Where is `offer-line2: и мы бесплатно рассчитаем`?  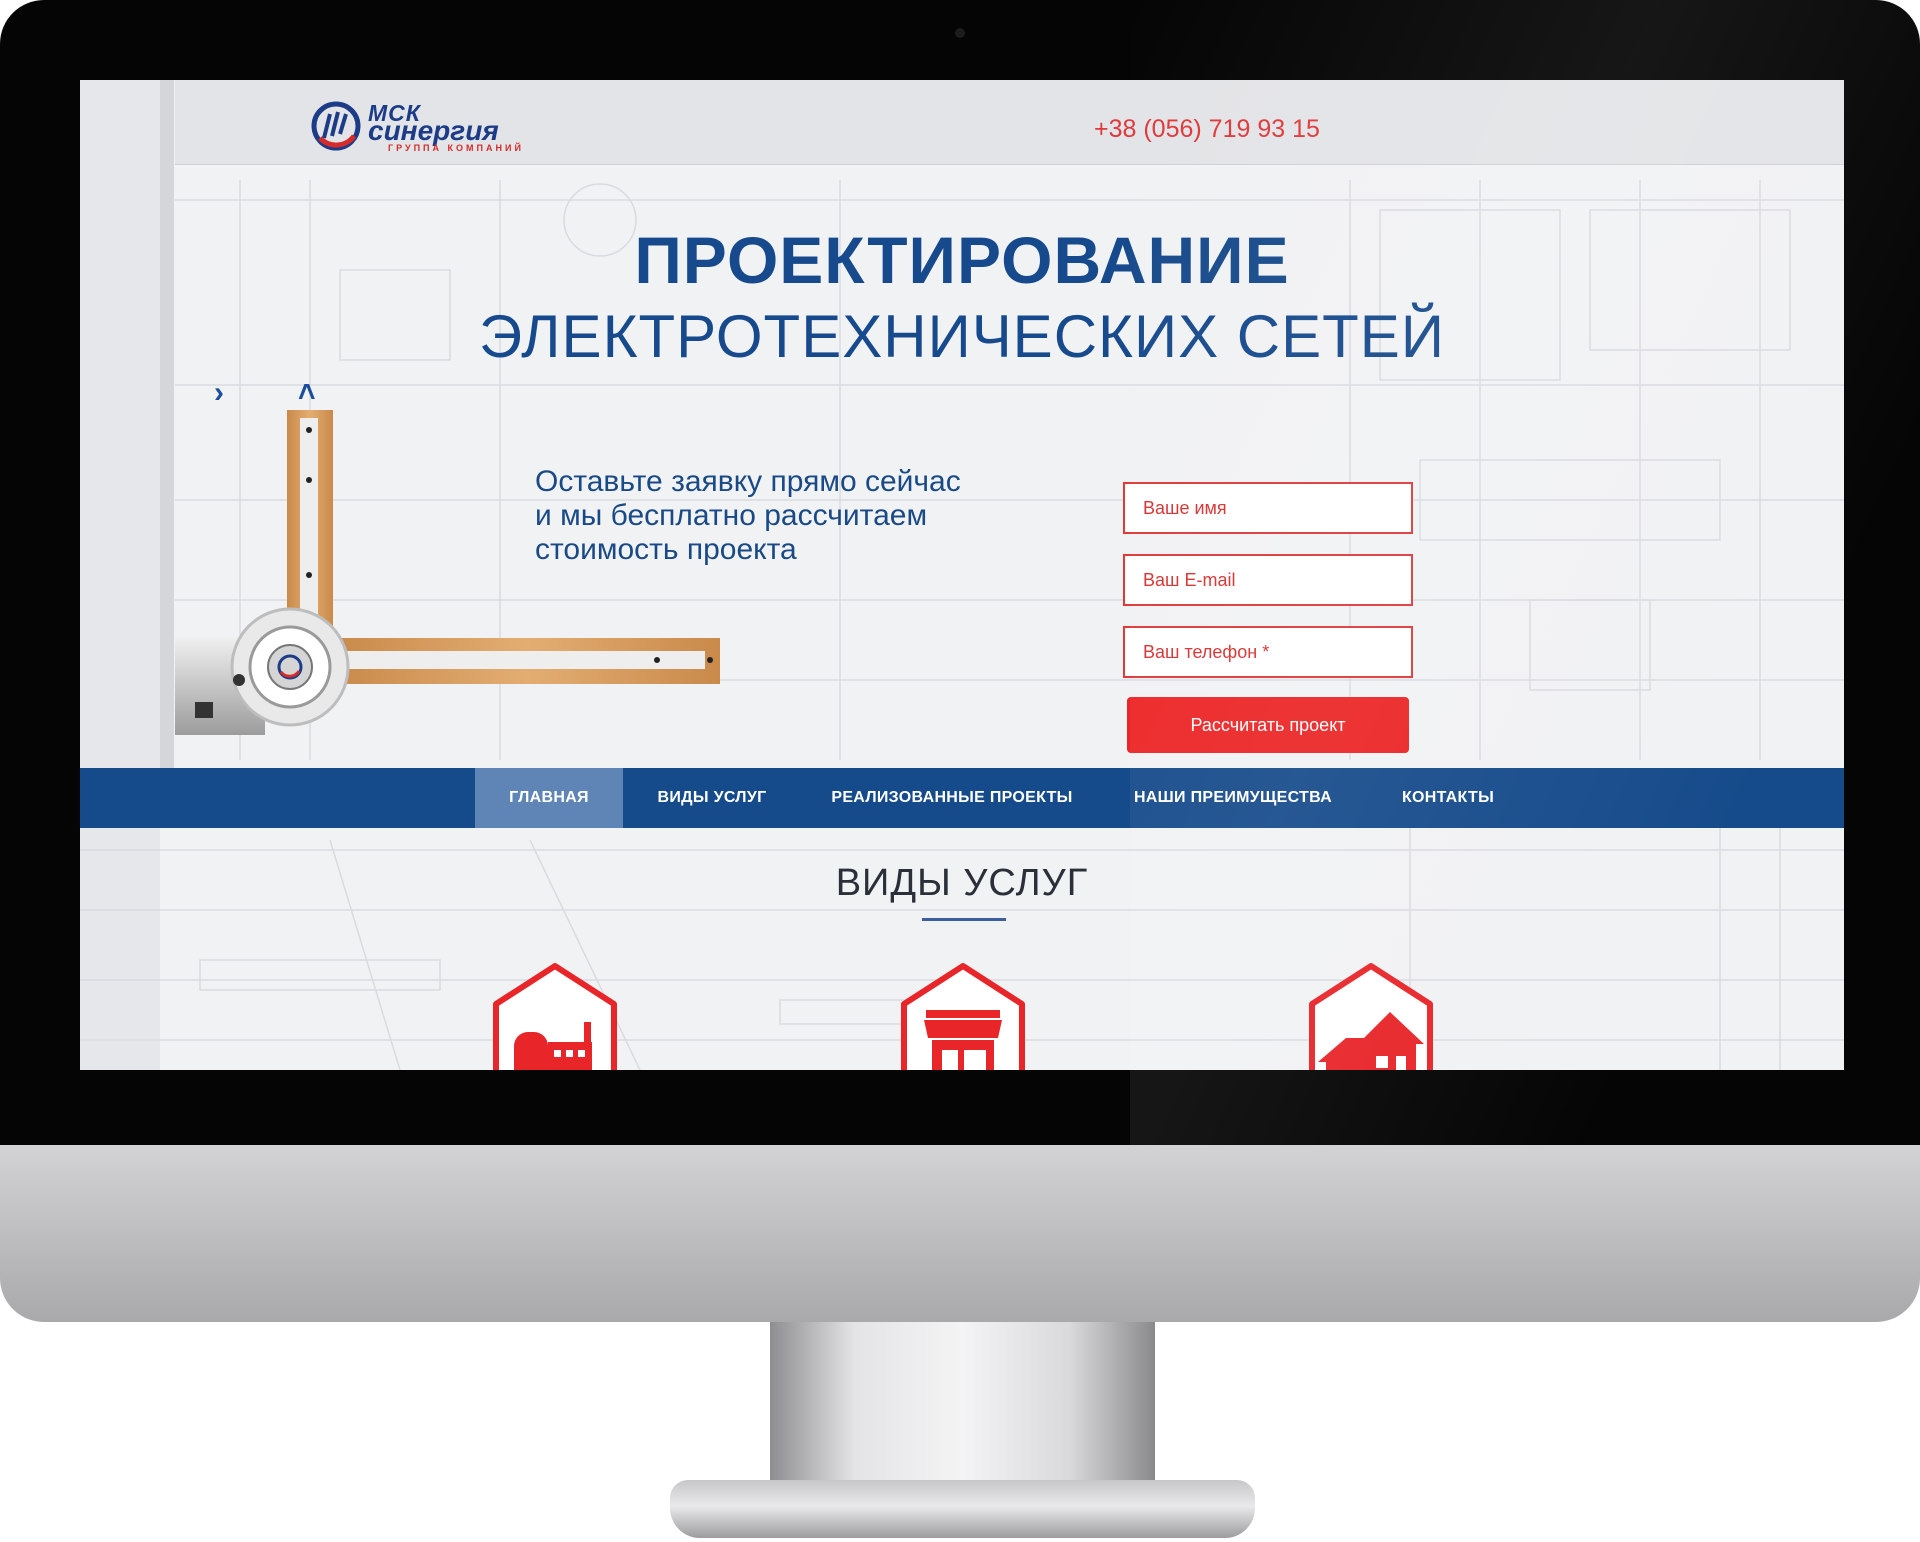 offer-line2: и мы бесплатно рассчитаем is located at coordinates (731, 515).